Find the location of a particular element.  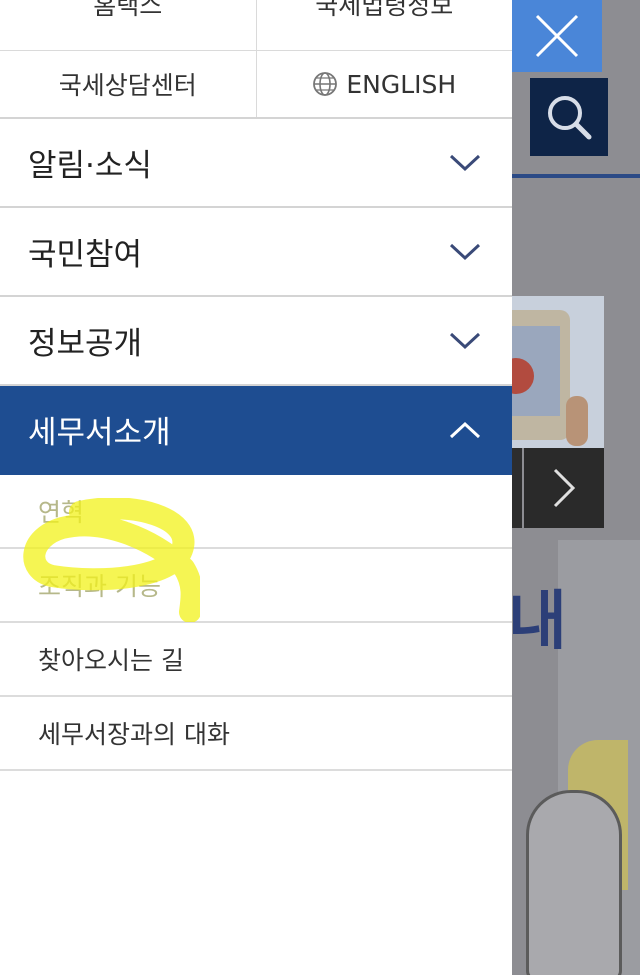

menu-item-label: 정보공개 is located at coordinates (85, 344).